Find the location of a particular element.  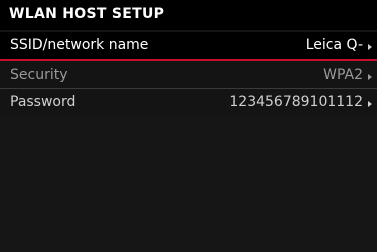

menu-item-security: Security WPA2 is located at coordinates (188, 75).